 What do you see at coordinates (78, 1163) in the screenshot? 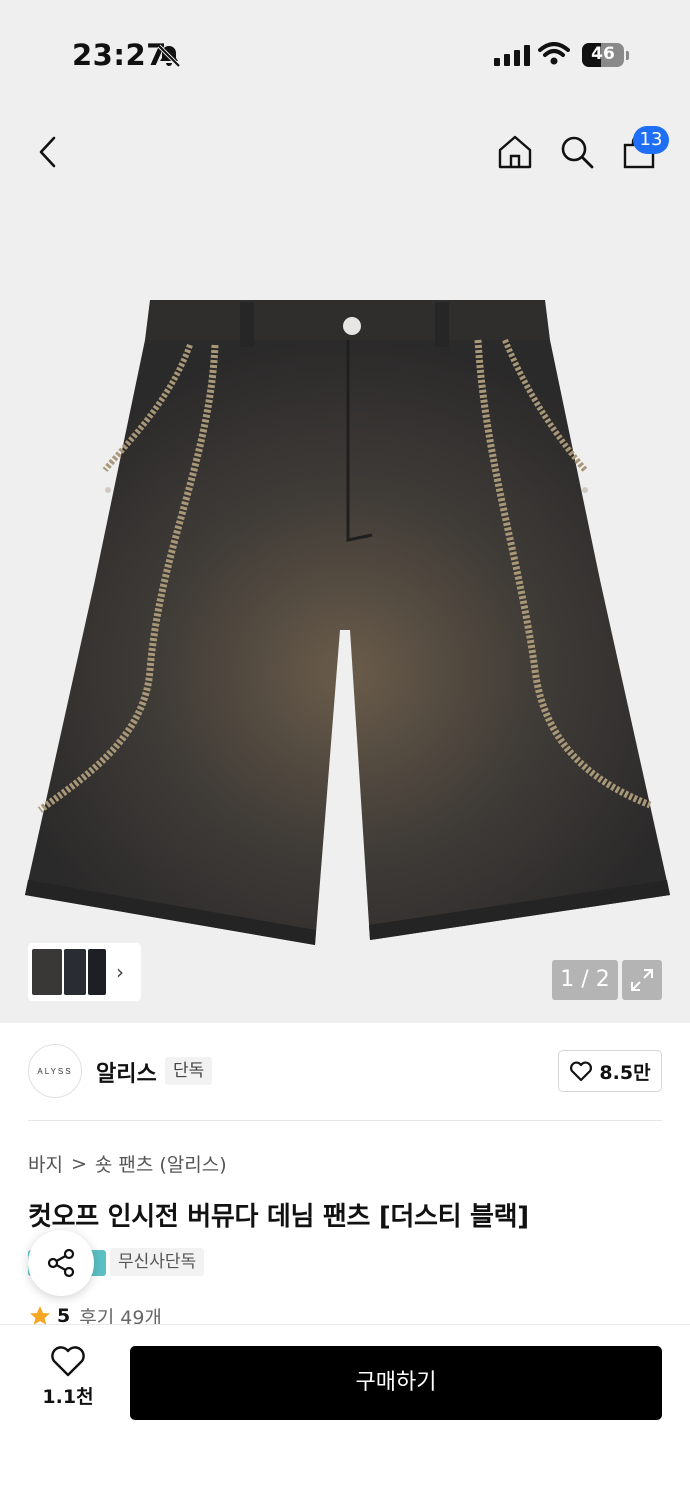
I see `chevron-right-icon: >` at bounding box center [78, 1163].